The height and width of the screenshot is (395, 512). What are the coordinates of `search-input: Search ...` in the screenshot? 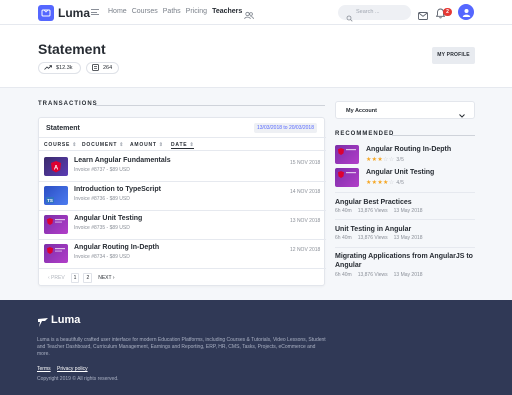 It's located at (374, 13).